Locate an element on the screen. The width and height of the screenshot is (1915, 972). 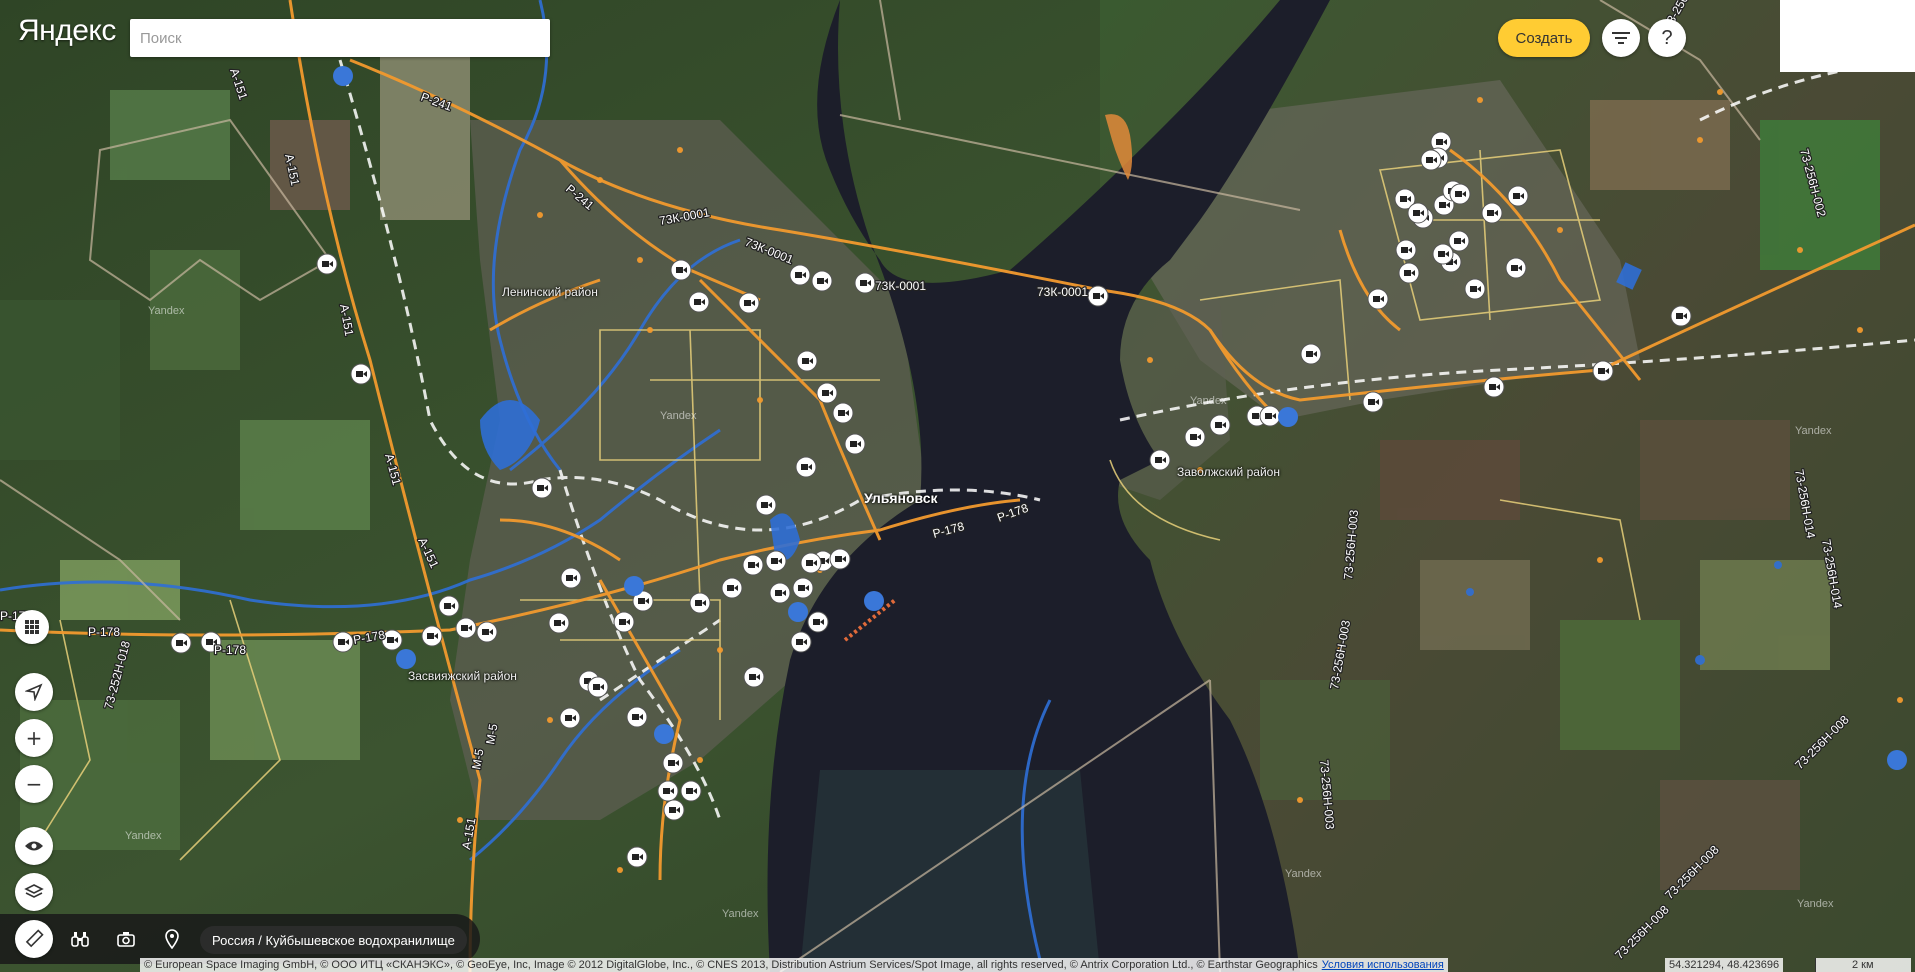
traffic-button is located at coordinates (34, 846).